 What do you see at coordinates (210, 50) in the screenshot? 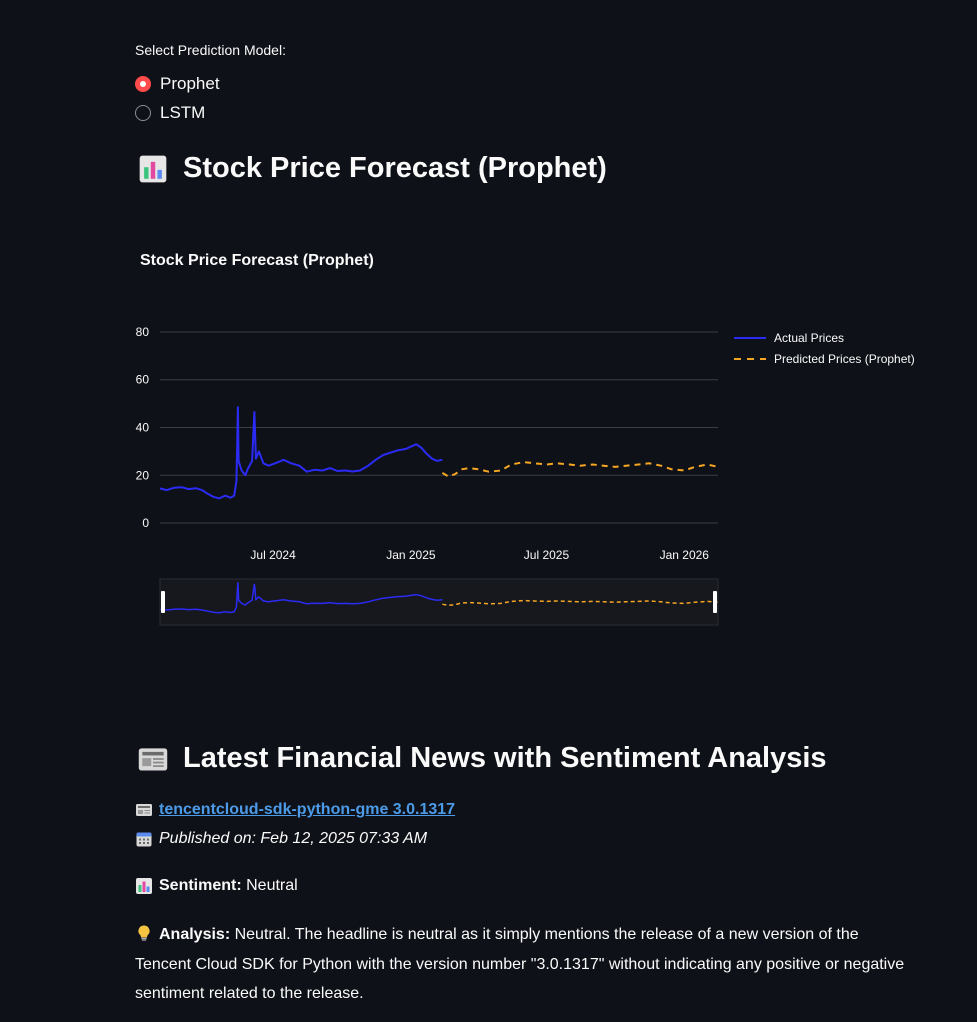
I see `model-select-label: Select Prediction Model:` at bounding box center [210, 50].